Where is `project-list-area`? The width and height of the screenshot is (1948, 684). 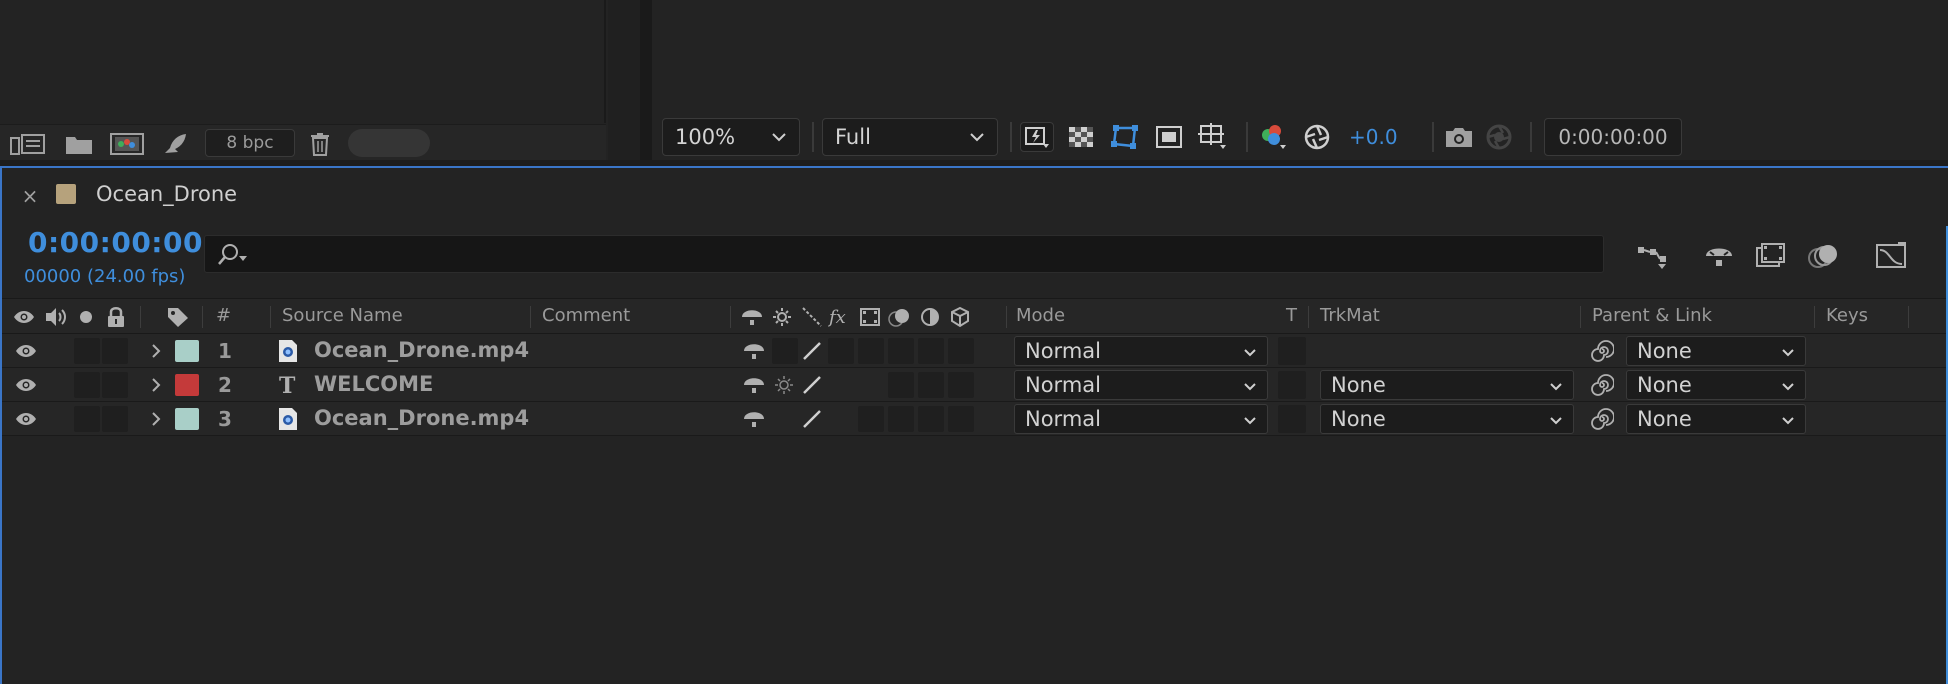
project-list-area is located at coordinates (303, 61).